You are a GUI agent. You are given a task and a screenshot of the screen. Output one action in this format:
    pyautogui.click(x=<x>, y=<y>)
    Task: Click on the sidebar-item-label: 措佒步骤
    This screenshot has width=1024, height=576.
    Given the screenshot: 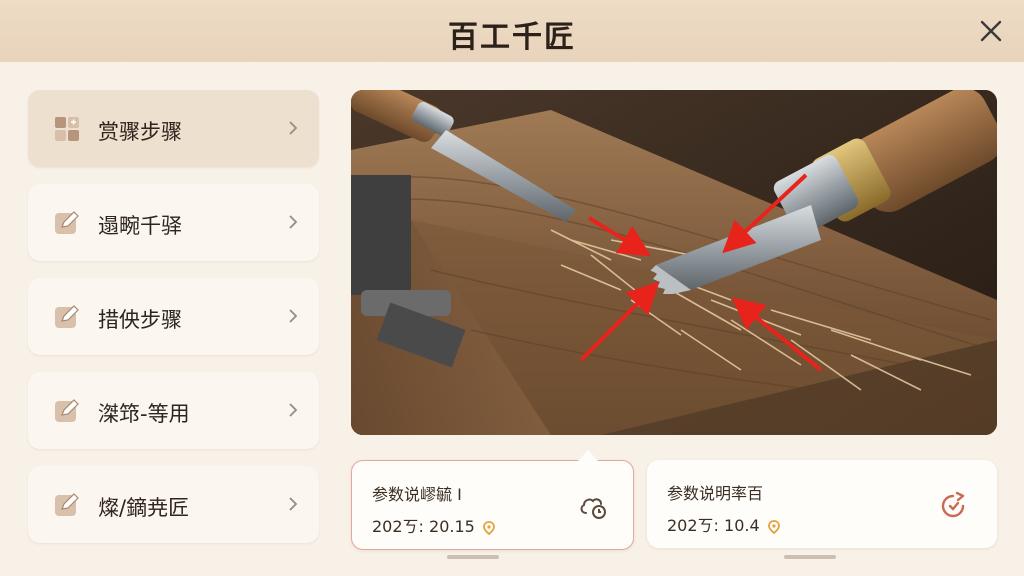 What is the action you would take?
    pyautogui.click(x=140, y=320)
    